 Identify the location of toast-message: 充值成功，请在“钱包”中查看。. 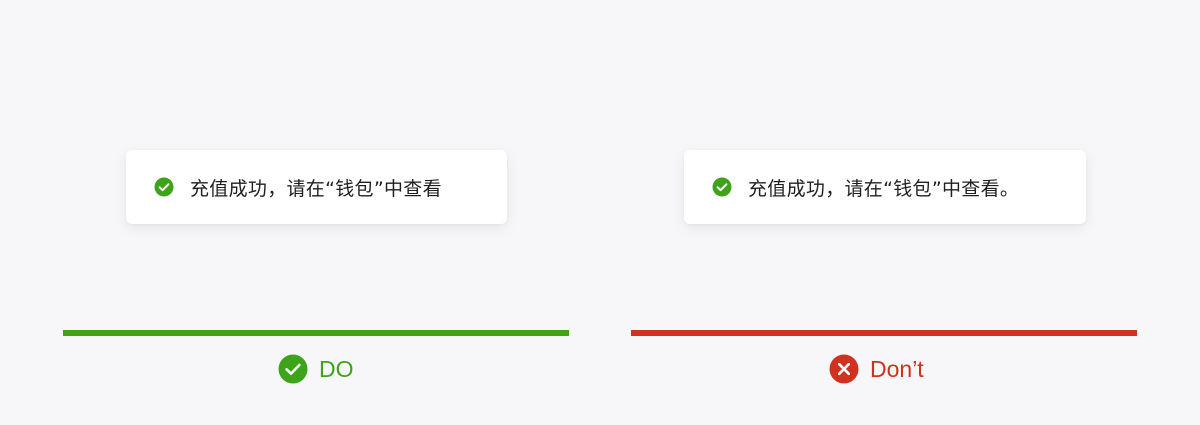
(884, 188).